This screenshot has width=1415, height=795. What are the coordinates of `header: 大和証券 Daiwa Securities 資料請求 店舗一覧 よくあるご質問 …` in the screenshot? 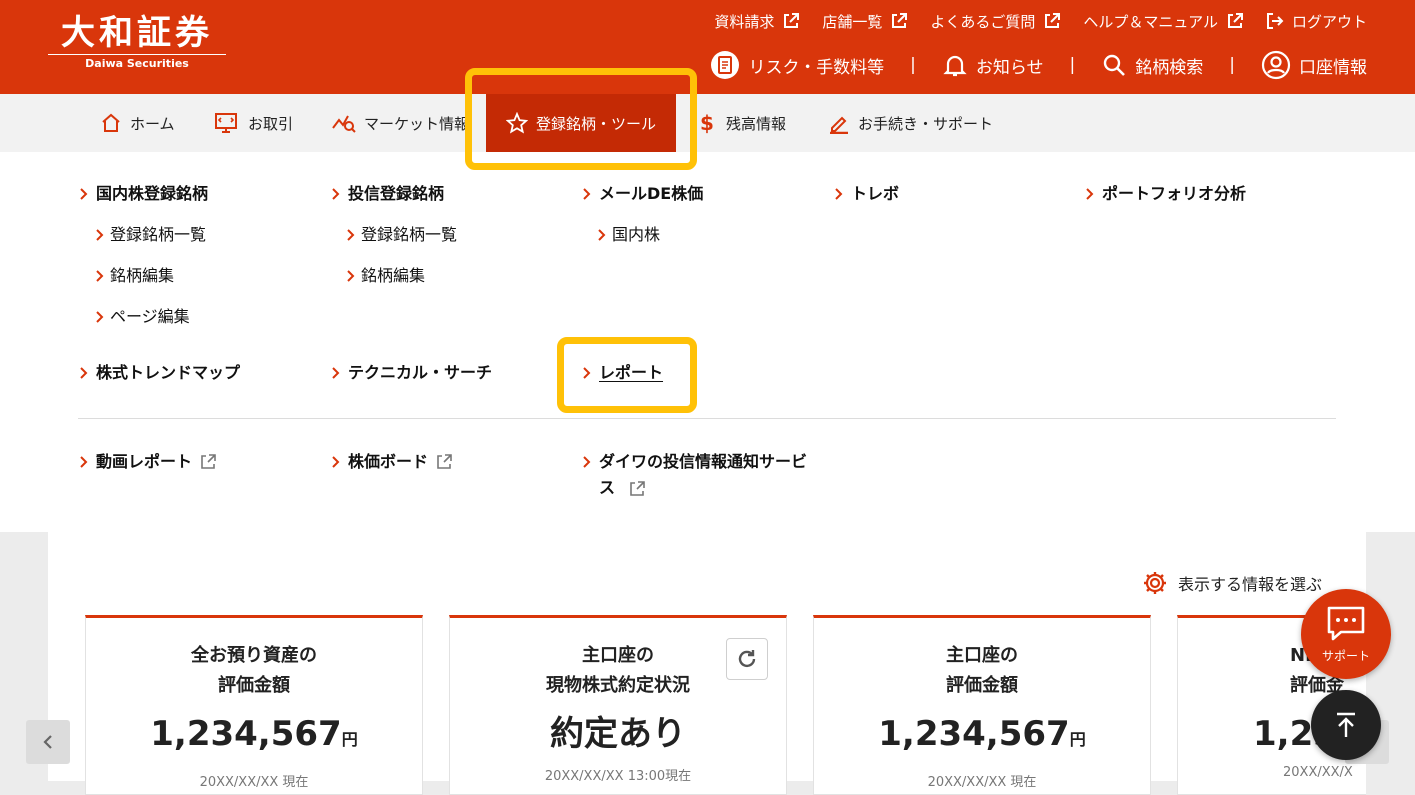 It's located at (707, 47).